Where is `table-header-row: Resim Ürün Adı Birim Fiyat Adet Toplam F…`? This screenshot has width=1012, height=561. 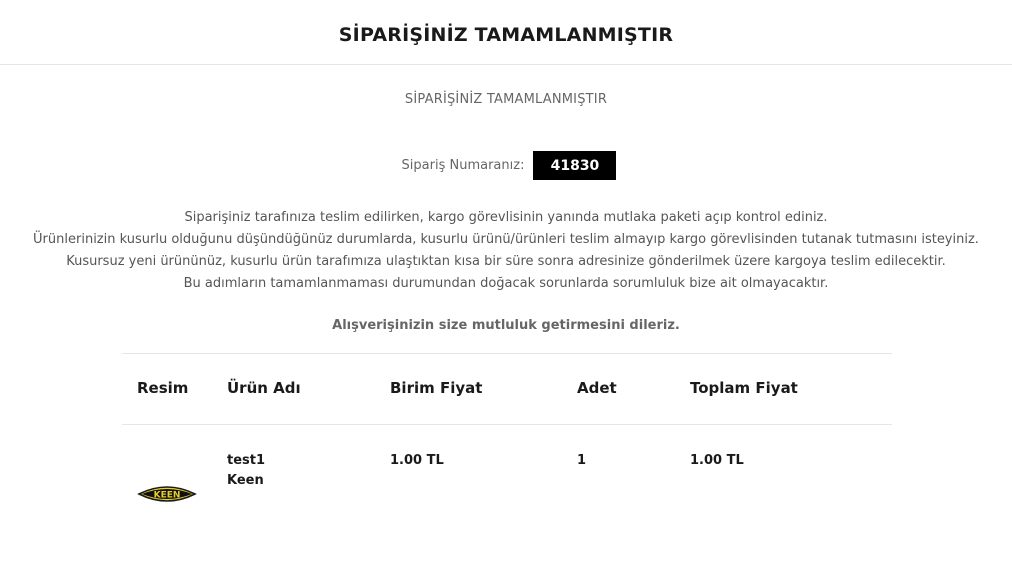
table-header-row: Resim Ürün Adı Birim Fiyat Adet Toplam F… is located at coordinates (507, 389).